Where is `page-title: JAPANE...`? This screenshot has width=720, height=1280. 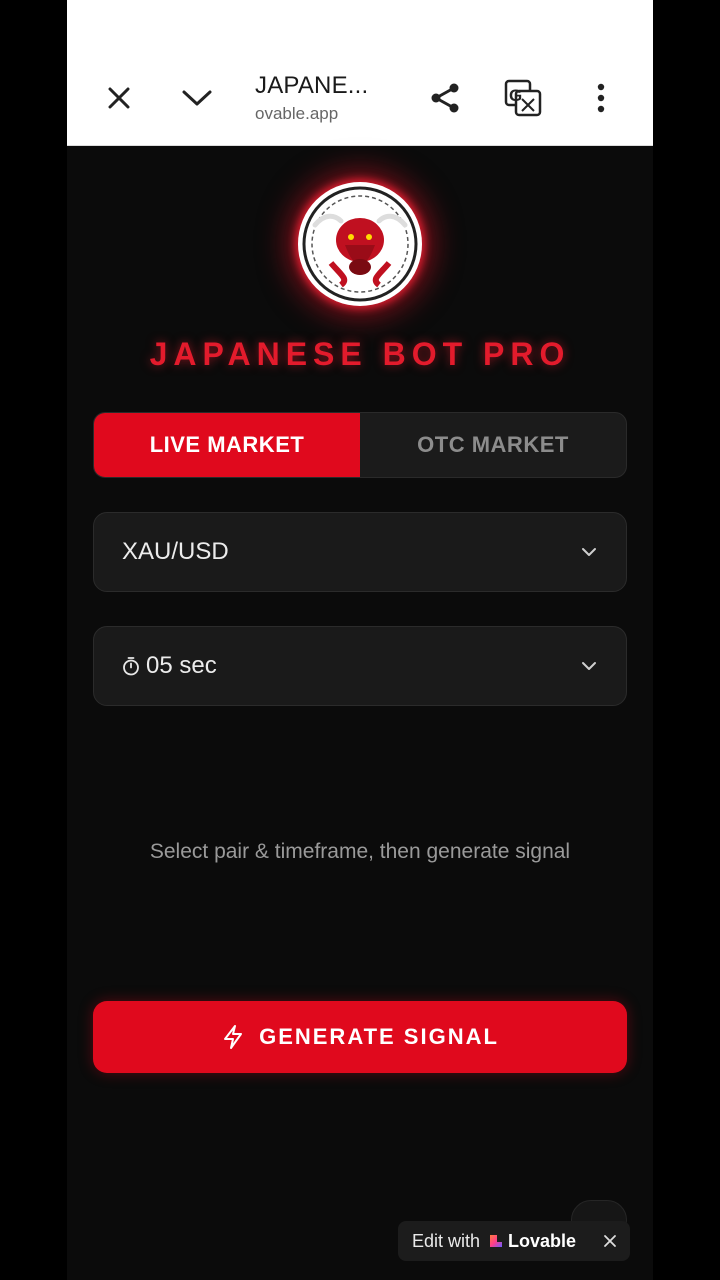 page-title: JAPANE... is located at coordinates (312, 85).